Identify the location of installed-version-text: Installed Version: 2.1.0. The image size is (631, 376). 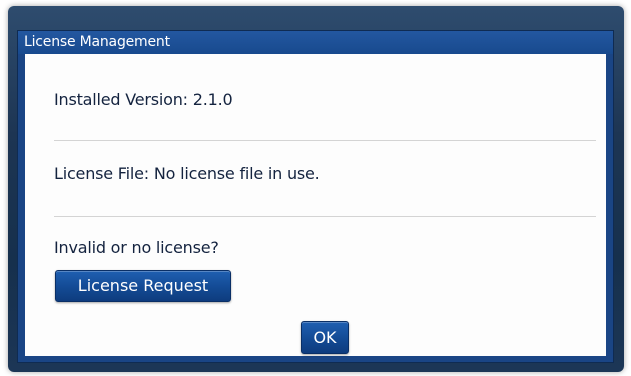
(143, 99).